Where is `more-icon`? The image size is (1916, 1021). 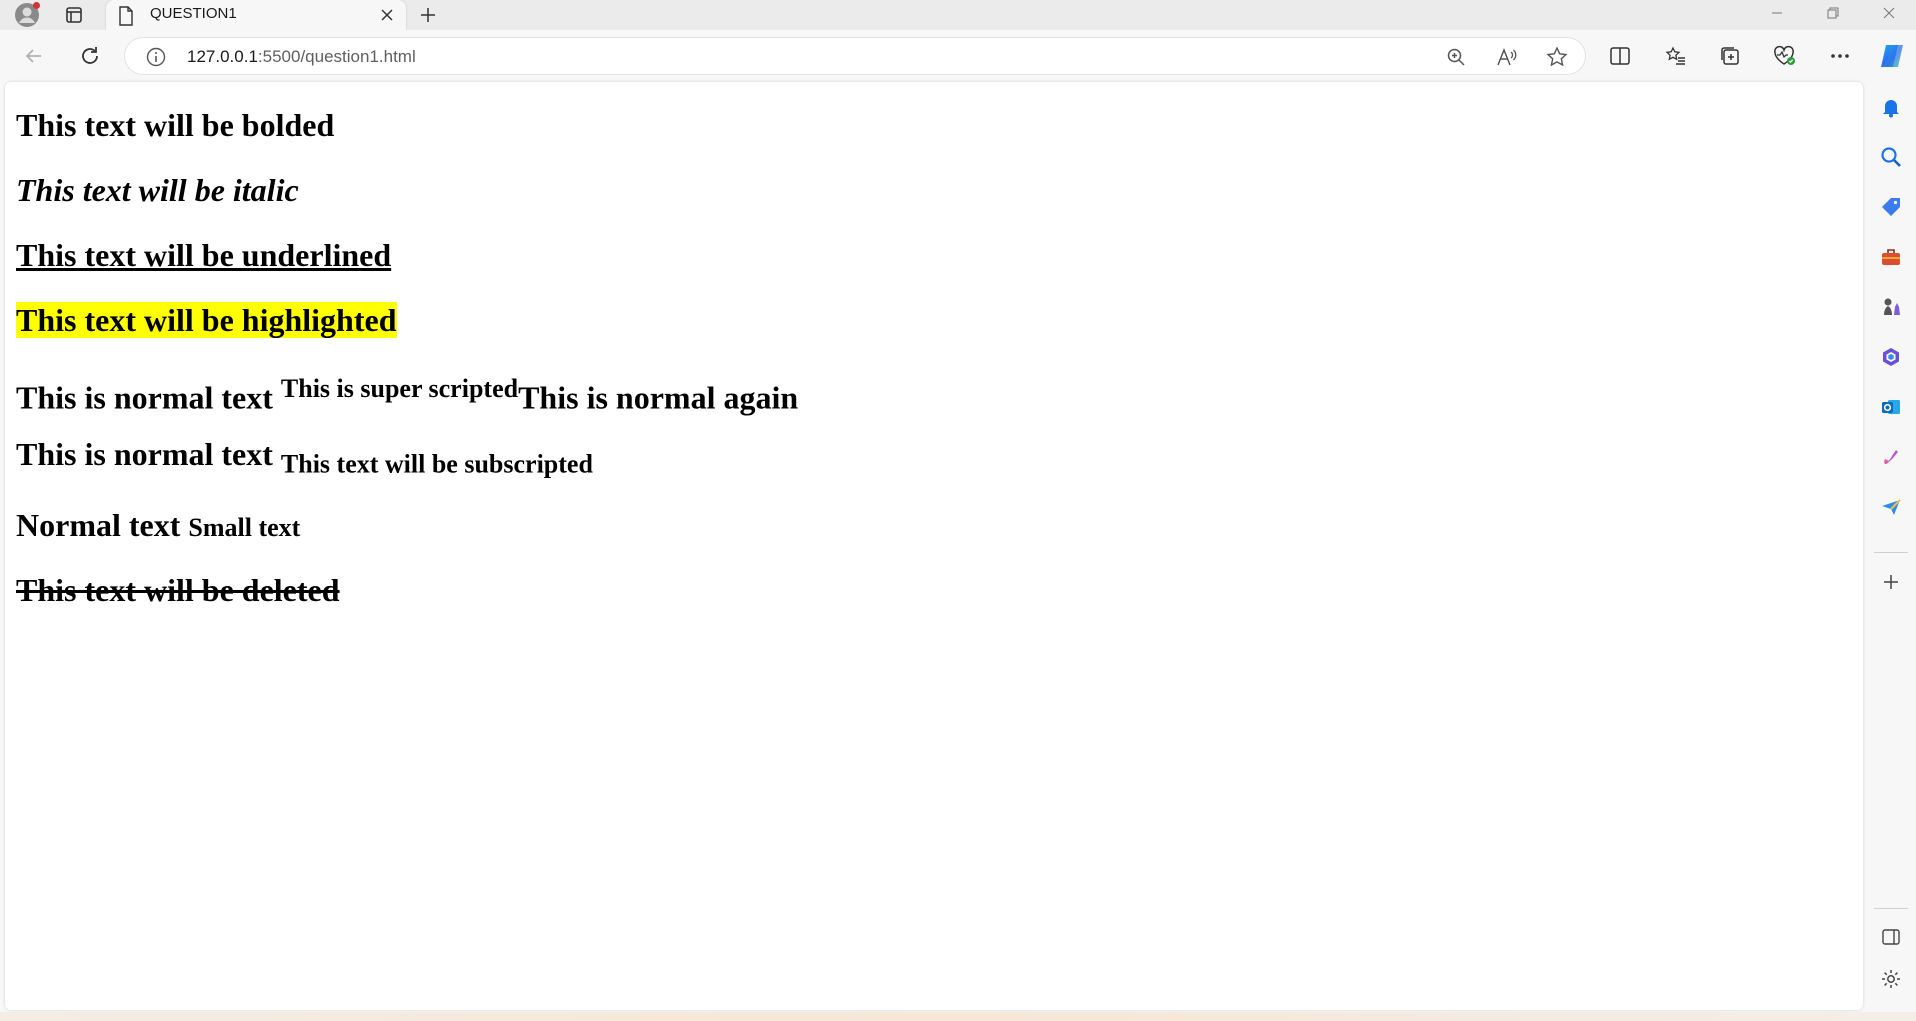 more-icon is located at coordinates (1840, 56).